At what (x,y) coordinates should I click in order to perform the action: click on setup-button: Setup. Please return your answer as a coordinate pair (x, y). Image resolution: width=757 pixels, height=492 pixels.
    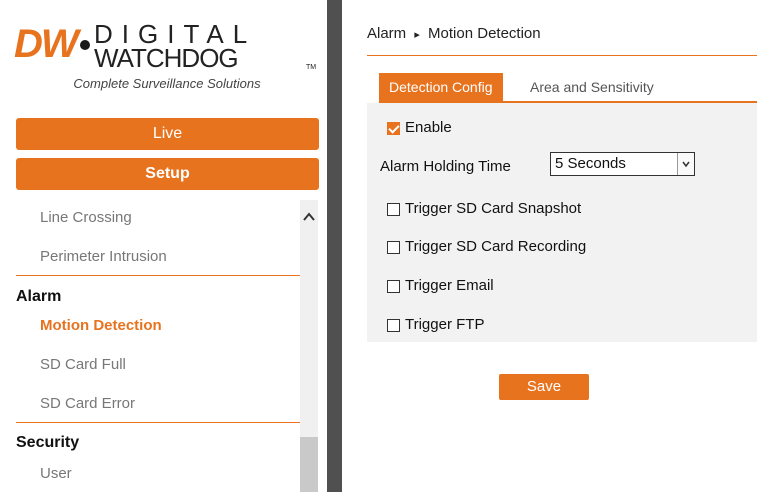
    Looking at the image, I should click on (167, 174).